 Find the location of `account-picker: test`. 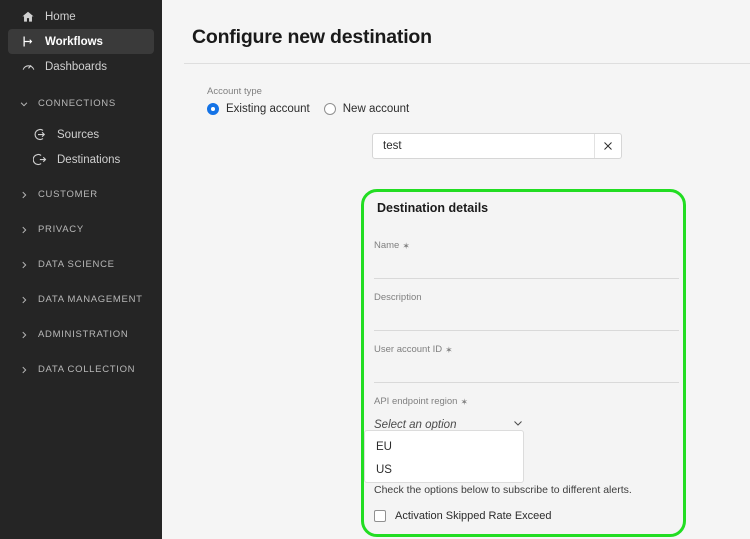

account-picker: test is located at coordinates (497, 146).